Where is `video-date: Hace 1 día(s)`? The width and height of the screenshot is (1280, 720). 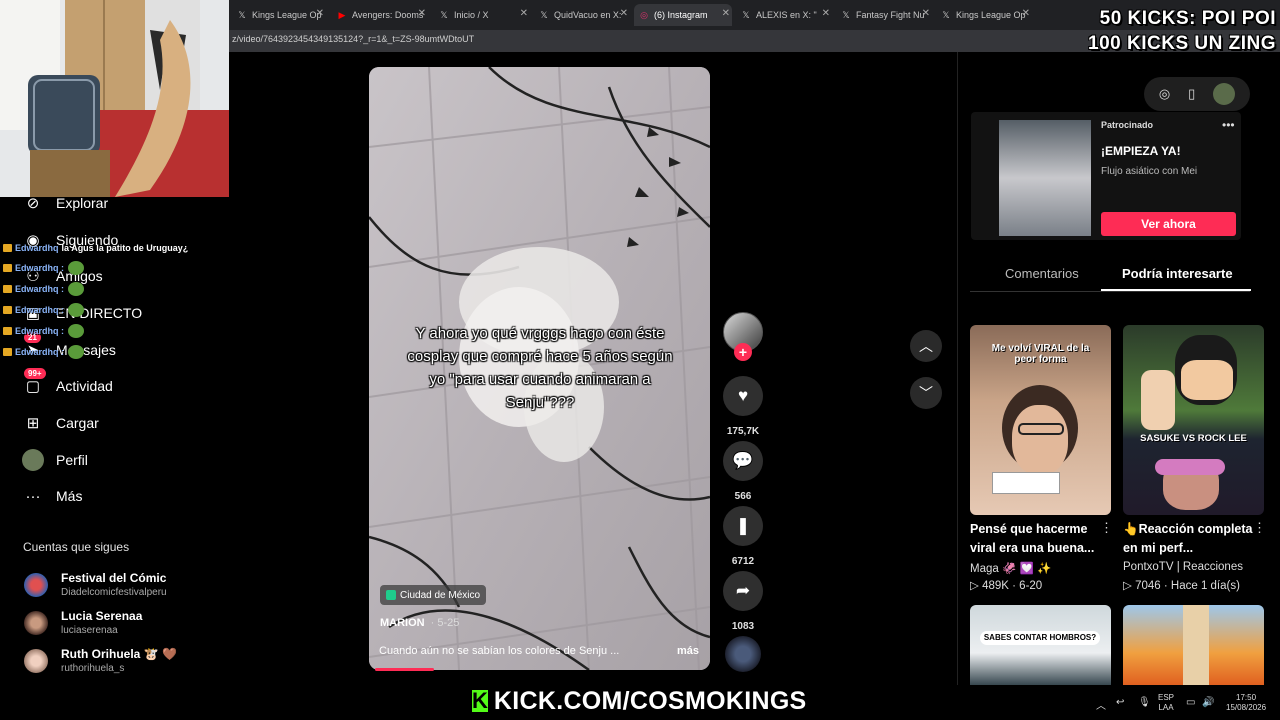 video-date: Hace 1 día(s) is located at coordinates (1205, 586).